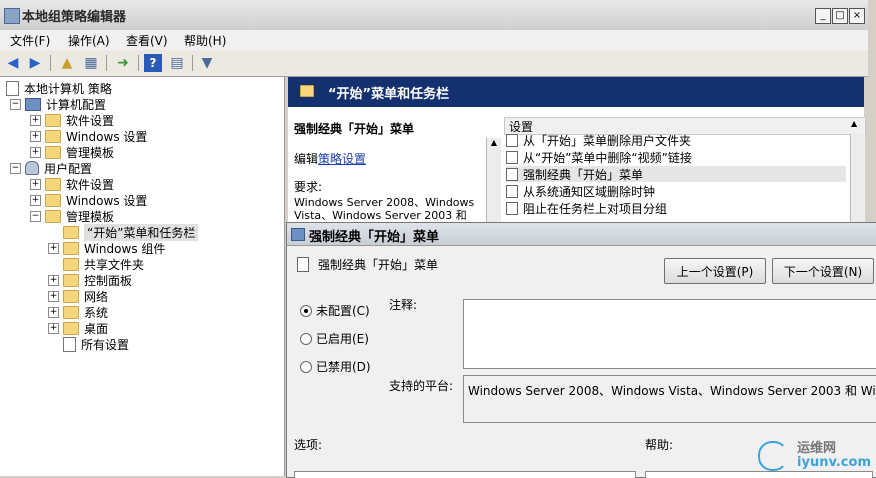 This screenshot has width=876, height=478. What do you see at coordinates (59, 88) in the screenshot?
I see `tree-root: 本地计算机 策略` at bounding box center [59, 88].